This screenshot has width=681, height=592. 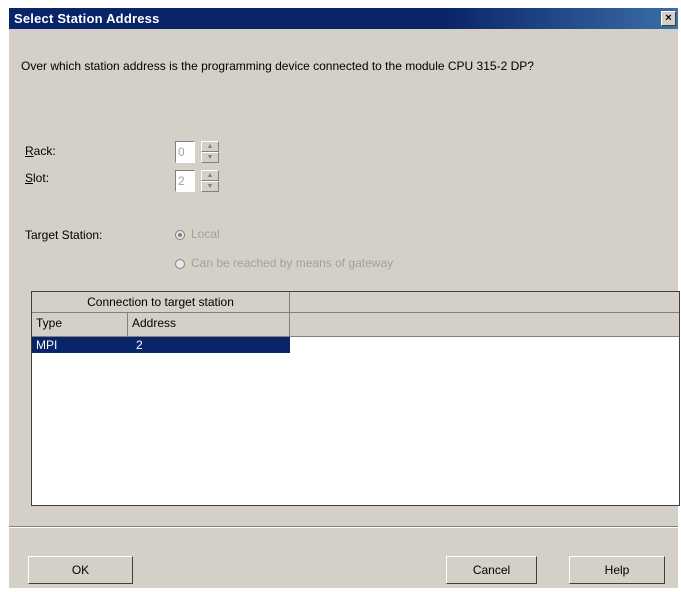 What do you see at coordinates (210, 186) in the screenshot?
I see `slot-down-arrow-icon: ▼` at bounding box center [210, 186].